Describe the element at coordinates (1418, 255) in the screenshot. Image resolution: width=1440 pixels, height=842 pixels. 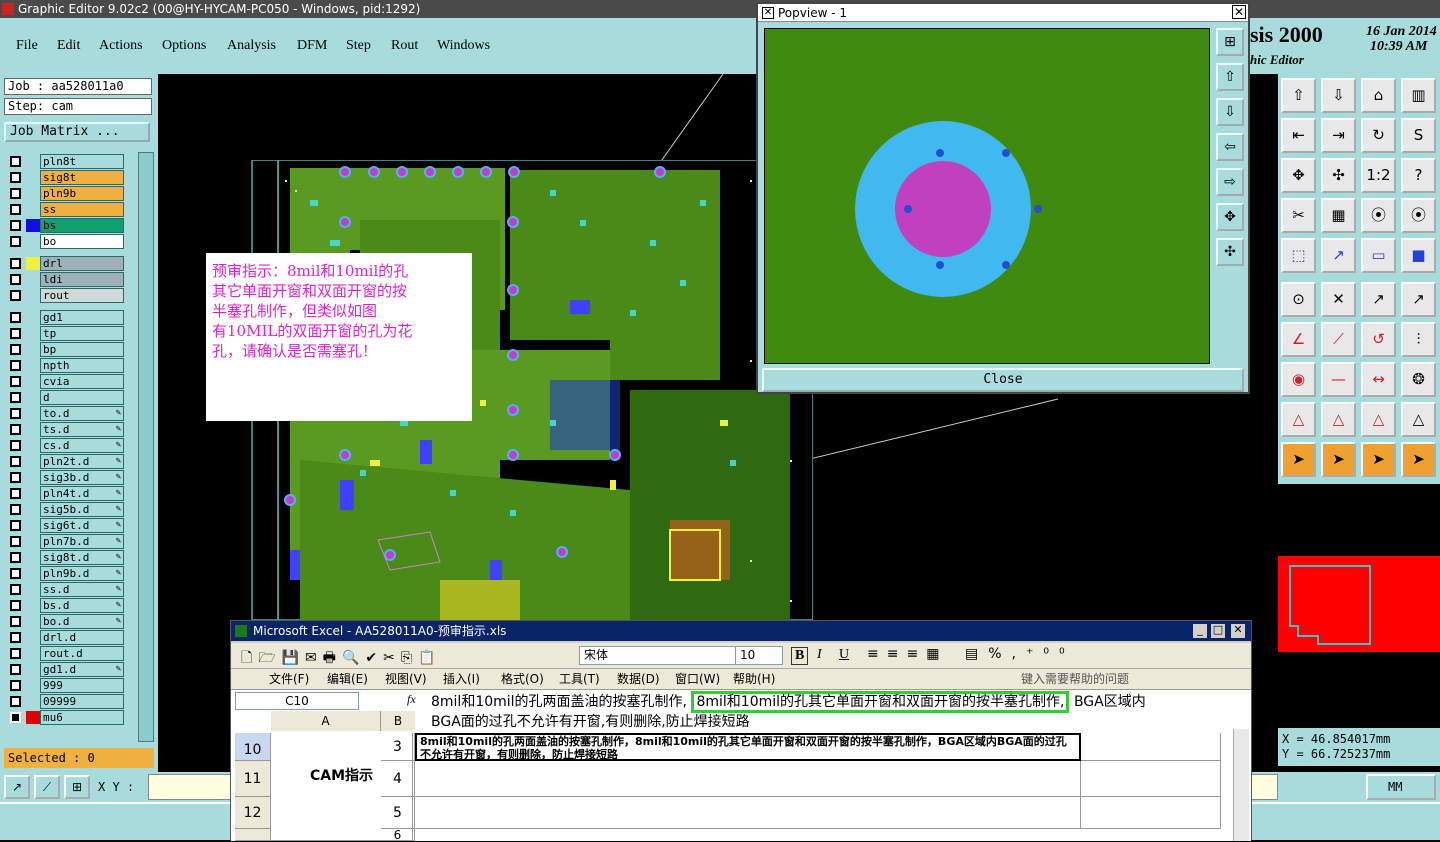
I see `add-surface-icon: ■` at that location.